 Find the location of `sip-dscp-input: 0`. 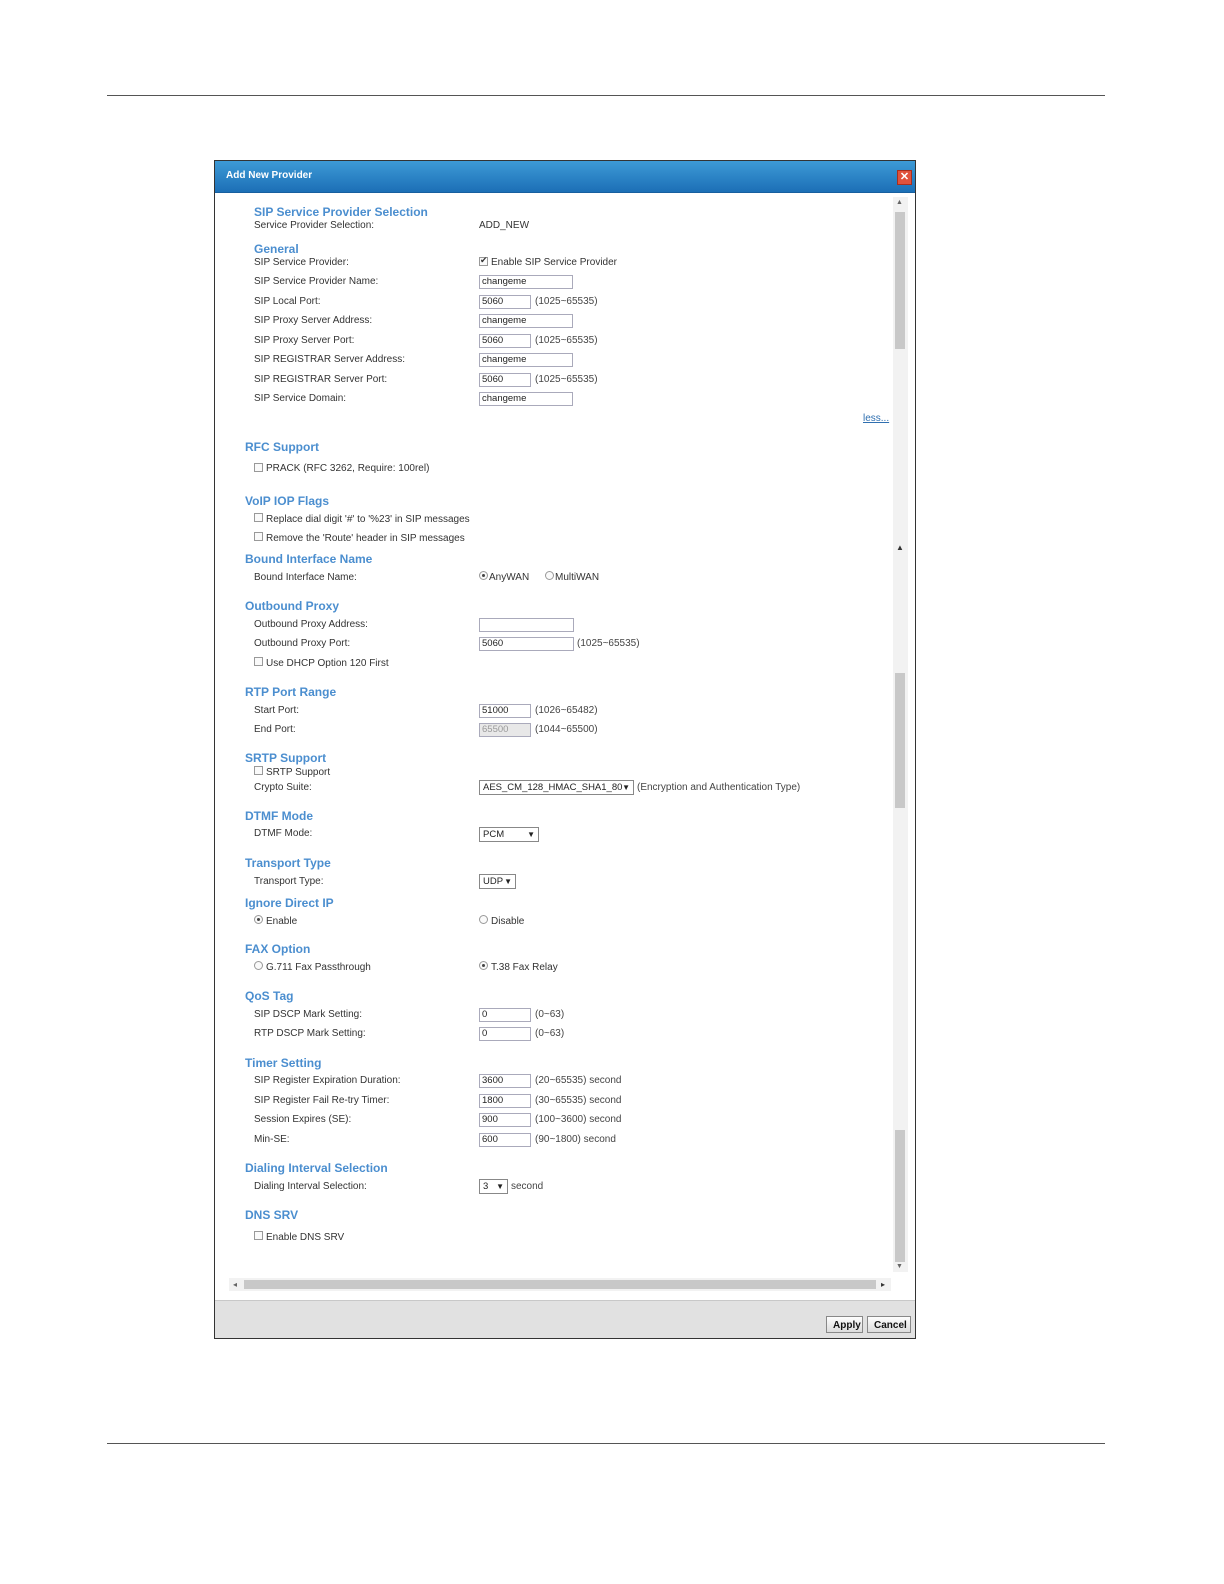

sip-dscp-input: 0 is located at coordinates (505, 1015).